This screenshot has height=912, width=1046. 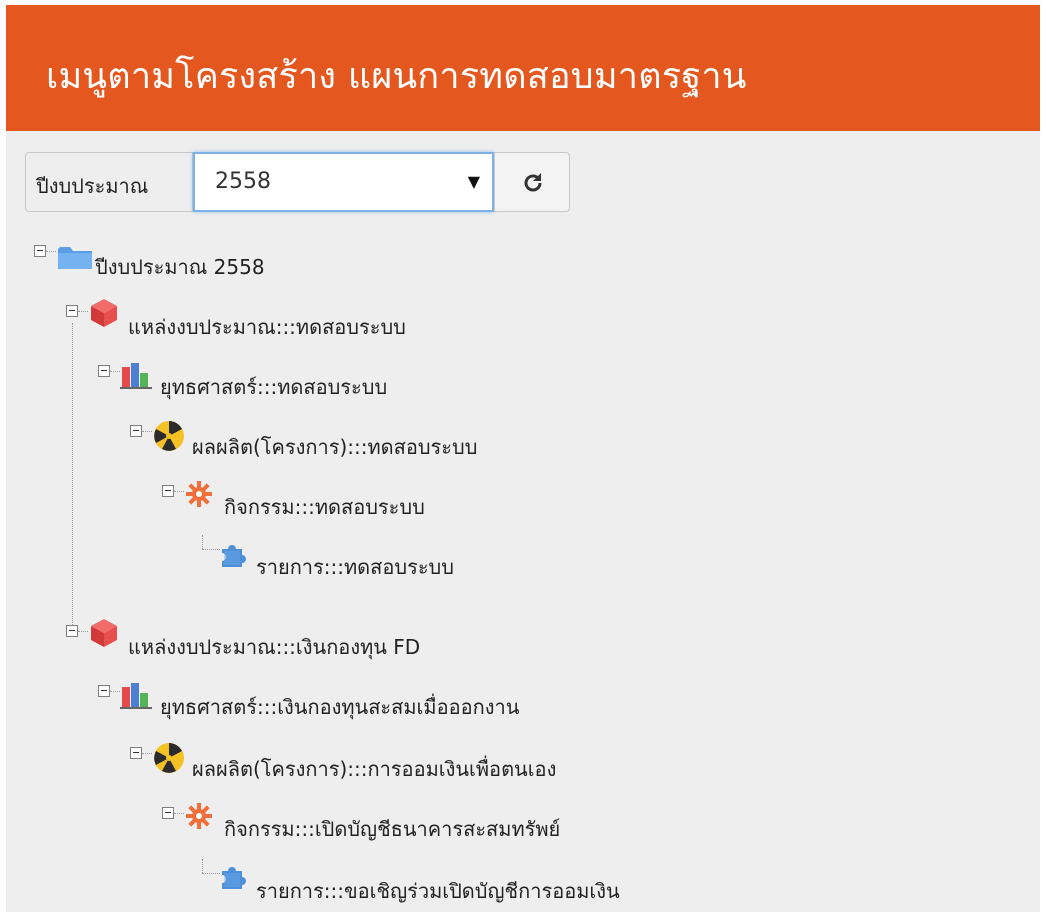 I want to click on tree-node-label: ยุทธศาสตร์:::เงินกองทุนสะสมเมื่อออกงาน, so click(x=339, y=707).